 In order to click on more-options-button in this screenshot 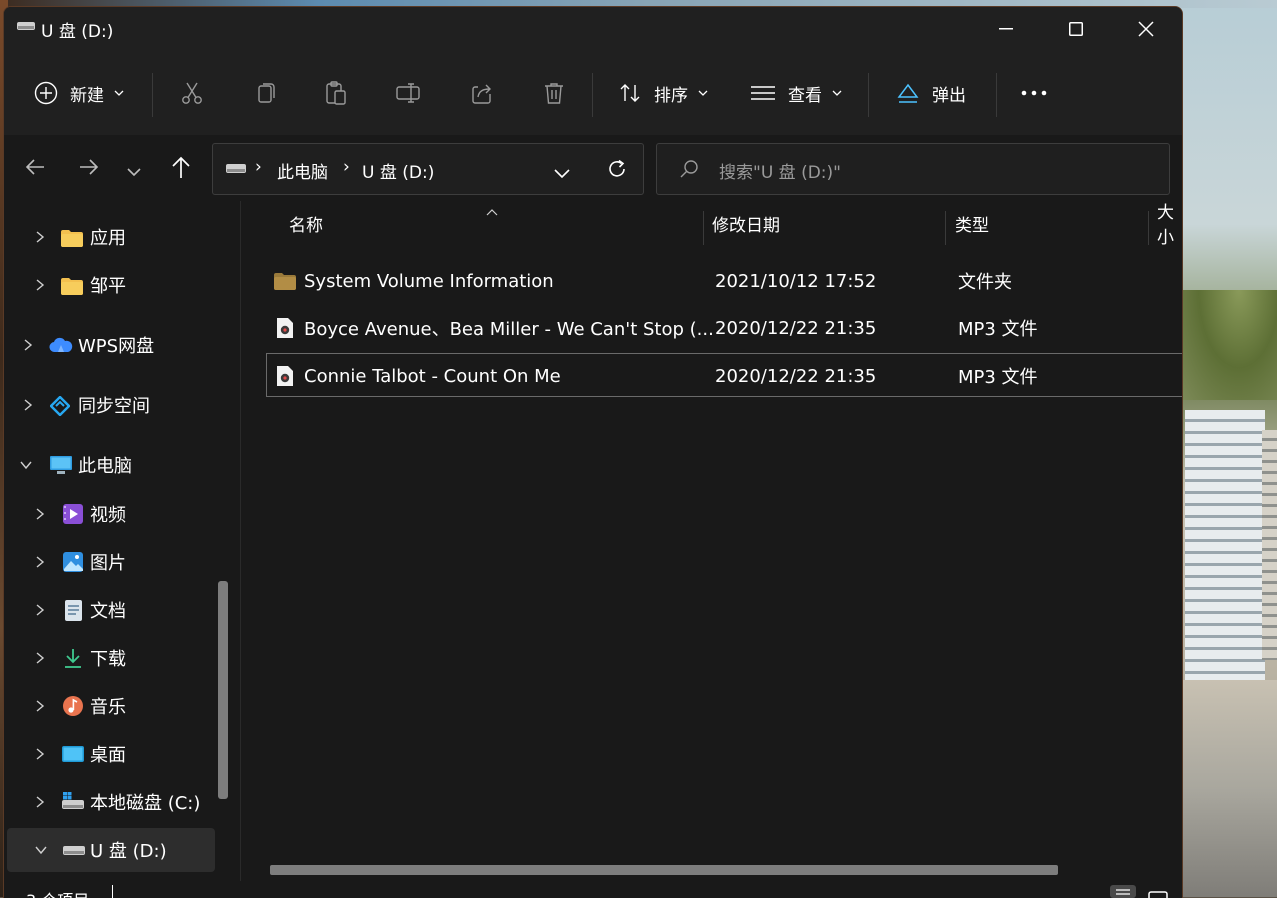, I will do `click(1034, 93)`.